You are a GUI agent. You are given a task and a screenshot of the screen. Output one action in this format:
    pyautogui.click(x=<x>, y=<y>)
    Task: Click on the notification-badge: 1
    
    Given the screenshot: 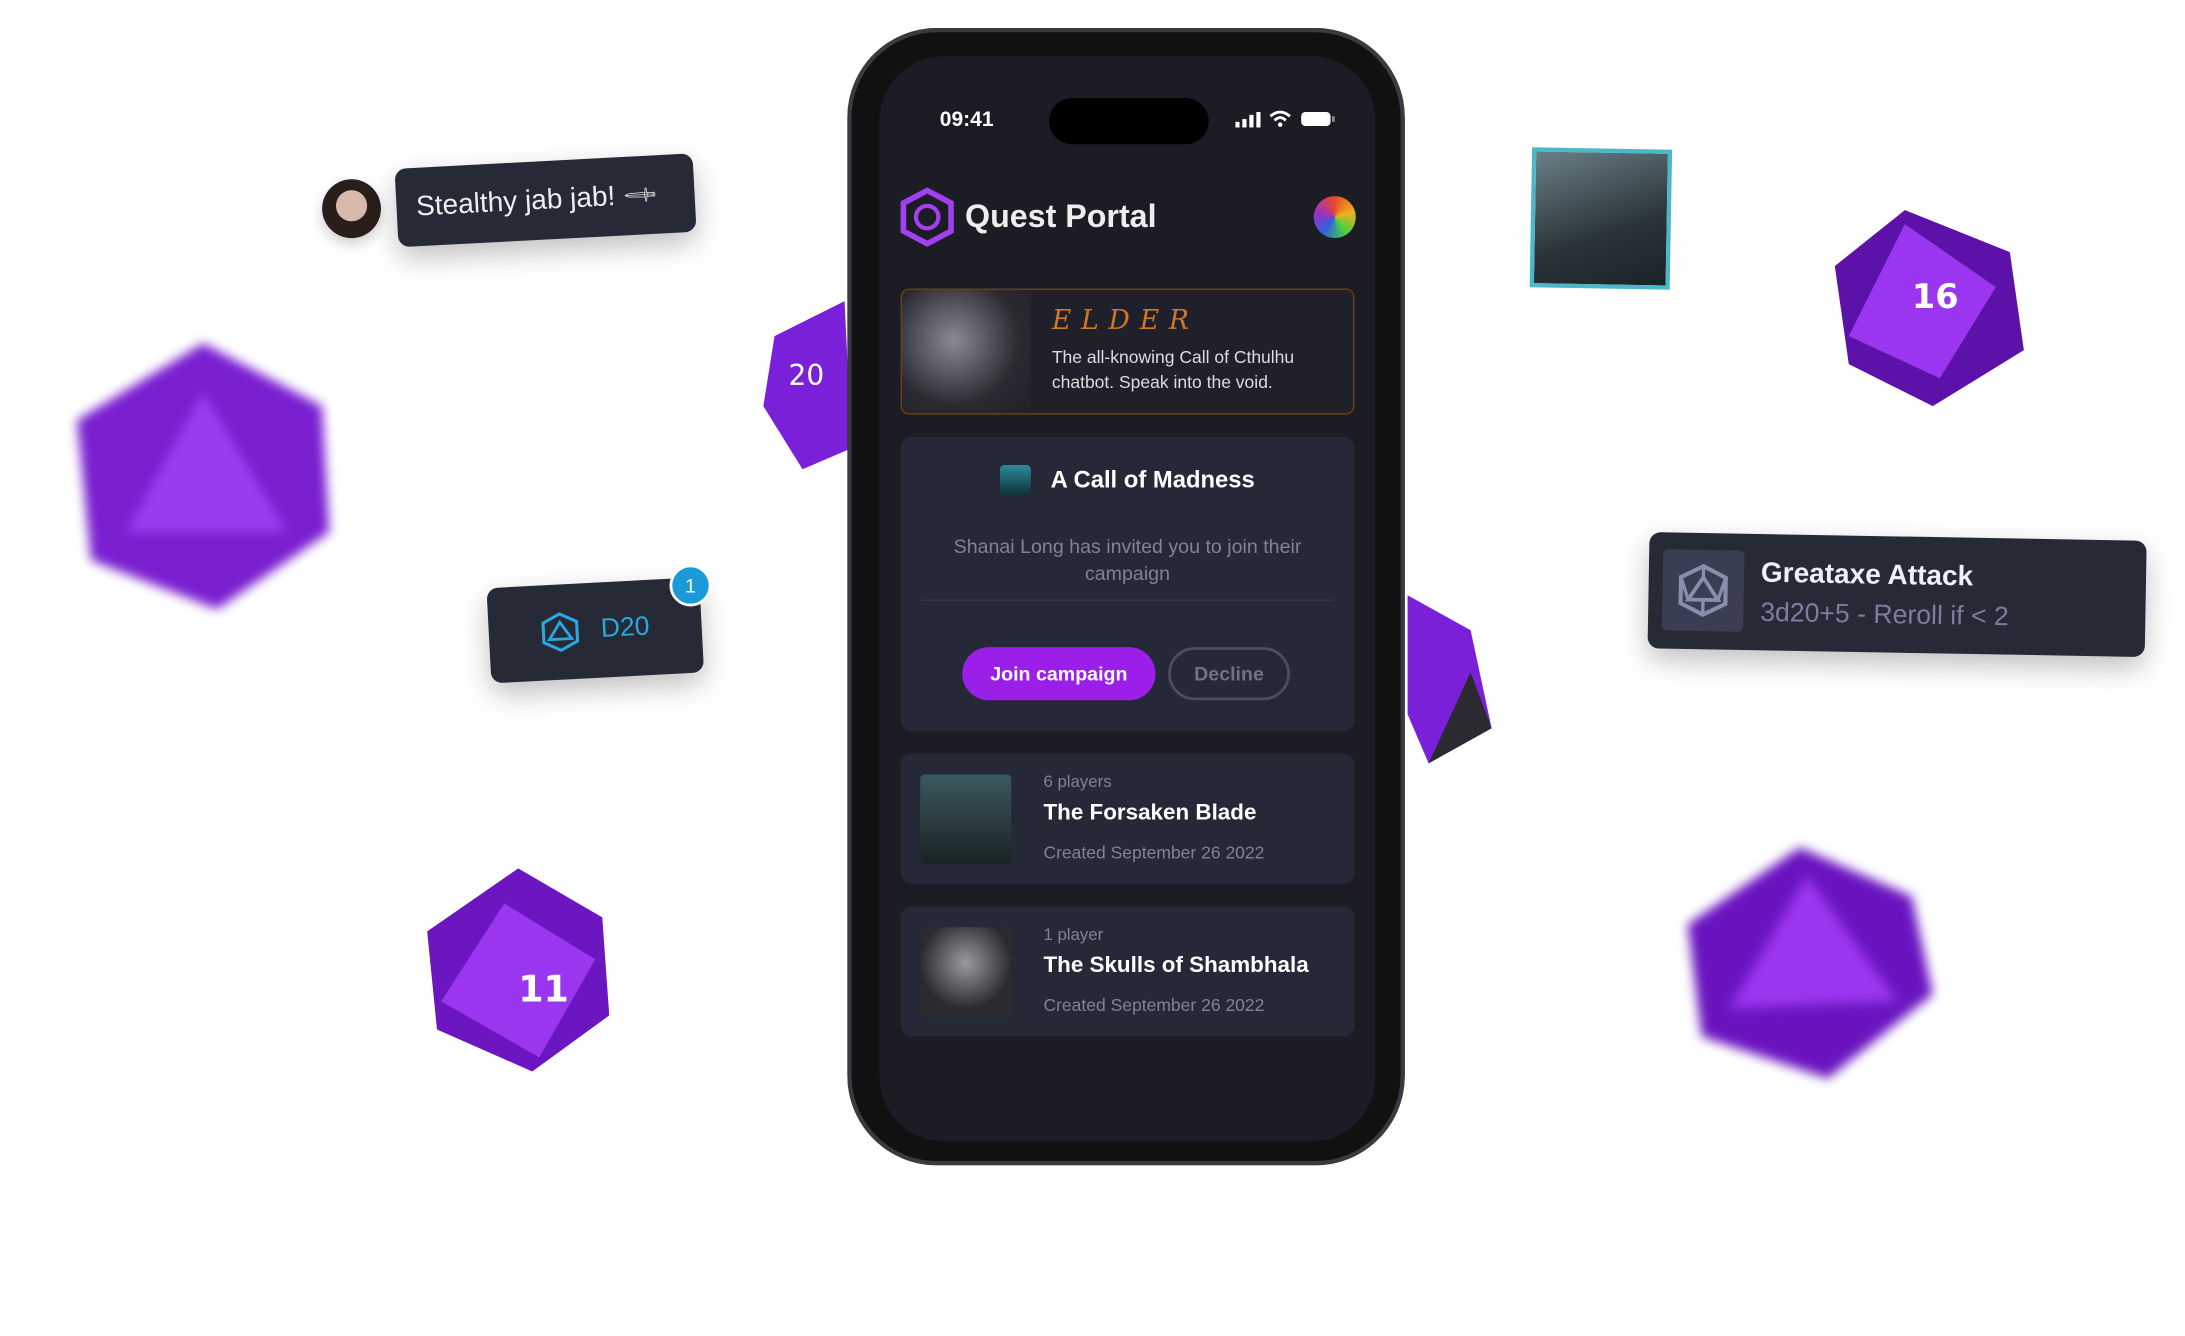 What is the action you would take?
    pyautogui.click(x=690, y=585)
    